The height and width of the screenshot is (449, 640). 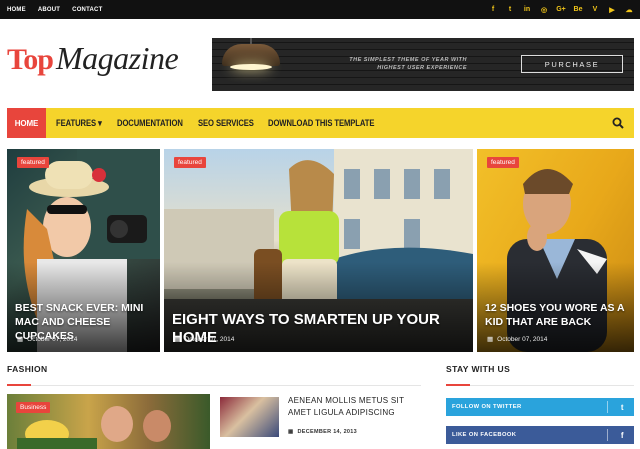 I want to click on nav-item-download-template: DOWNLOAD THIS TEMPLATE, so click(x=321, y=123).